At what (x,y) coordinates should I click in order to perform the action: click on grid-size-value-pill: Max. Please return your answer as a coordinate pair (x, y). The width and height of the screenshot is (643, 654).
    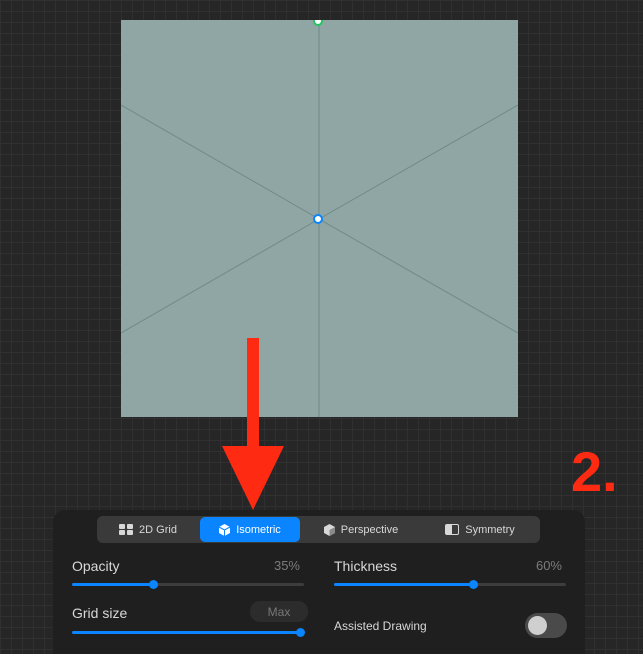
    Looking at the image, I should click on (279, 611).